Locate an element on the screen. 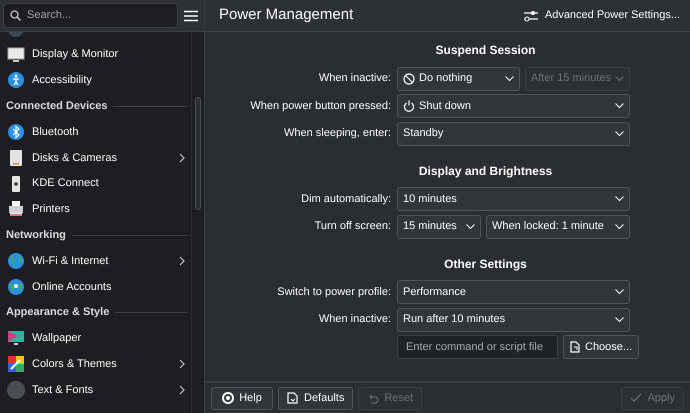  dropdown: Run after 10 minutes is located at coordinates (513, 320).